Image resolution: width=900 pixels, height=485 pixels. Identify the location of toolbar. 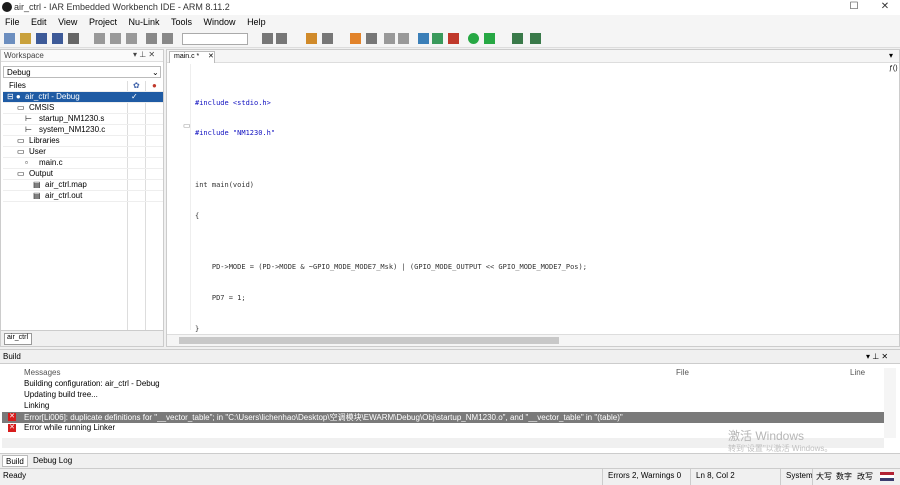
(450, 39).